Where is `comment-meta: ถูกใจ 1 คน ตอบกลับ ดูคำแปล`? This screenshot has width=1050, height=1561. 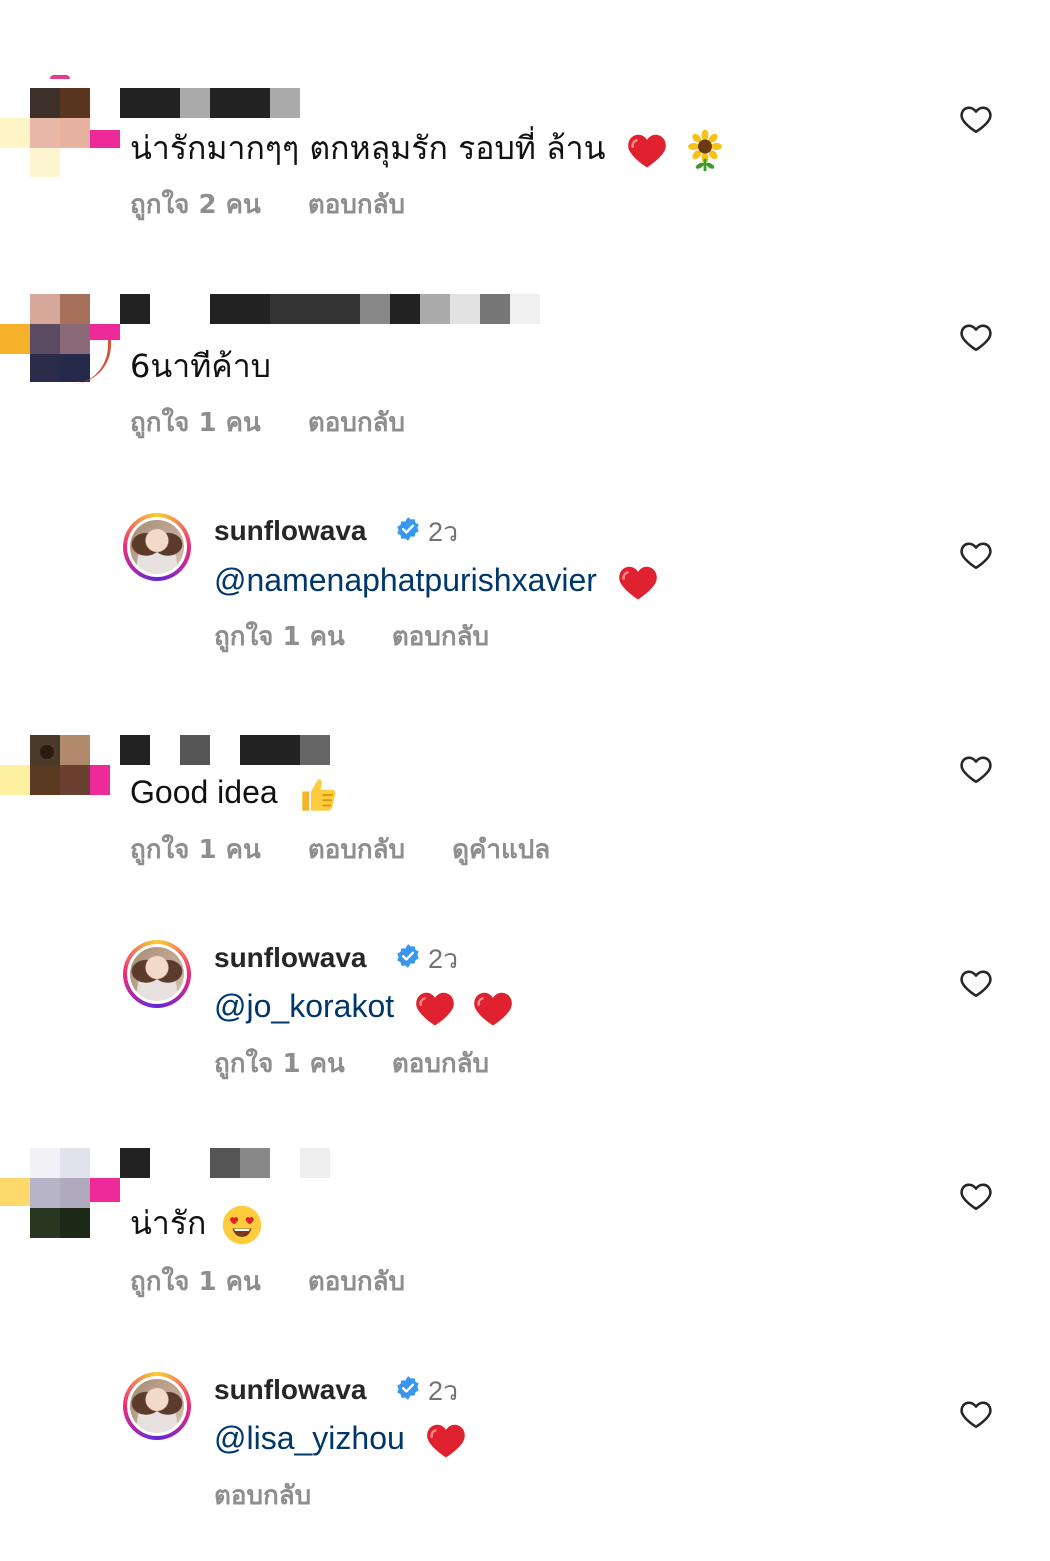 comment-meta: ถูกใจ 1 คน ตอบกลับ ดูคำแปล is located at coordinates (359, 850).